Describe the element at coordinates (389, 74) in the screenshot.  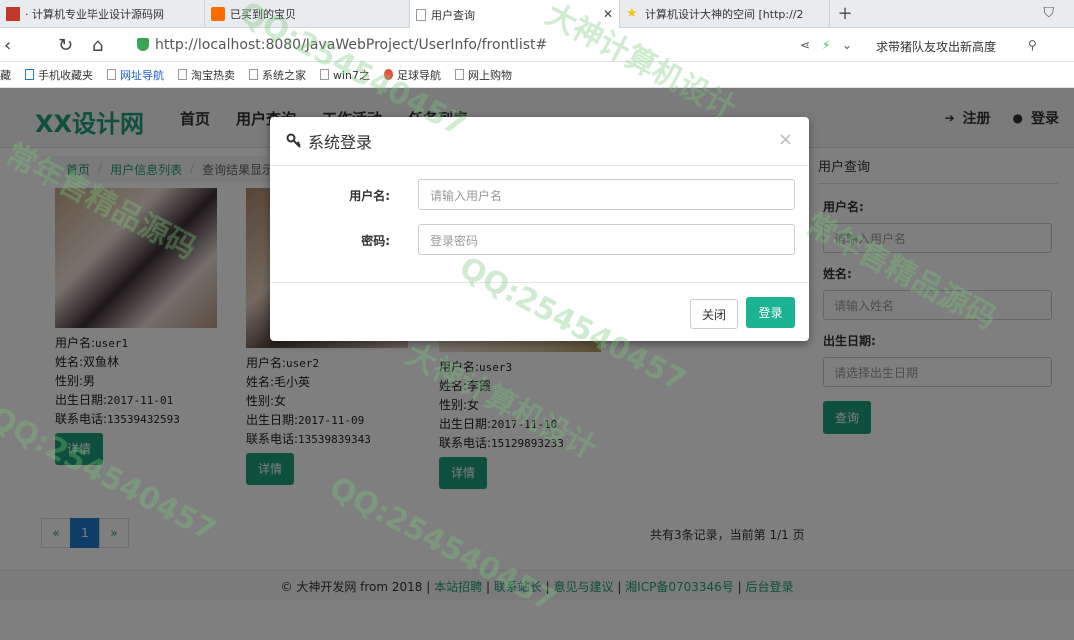
I see `football-icon` at that location.